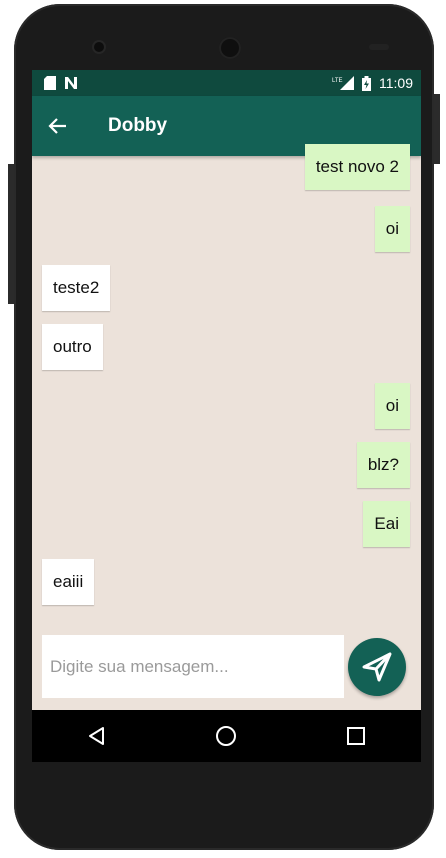  What do you see at coordinates (138, 125) in the screenshot?
I see `chat-title: Dobby` at bounding box center [138, 125].